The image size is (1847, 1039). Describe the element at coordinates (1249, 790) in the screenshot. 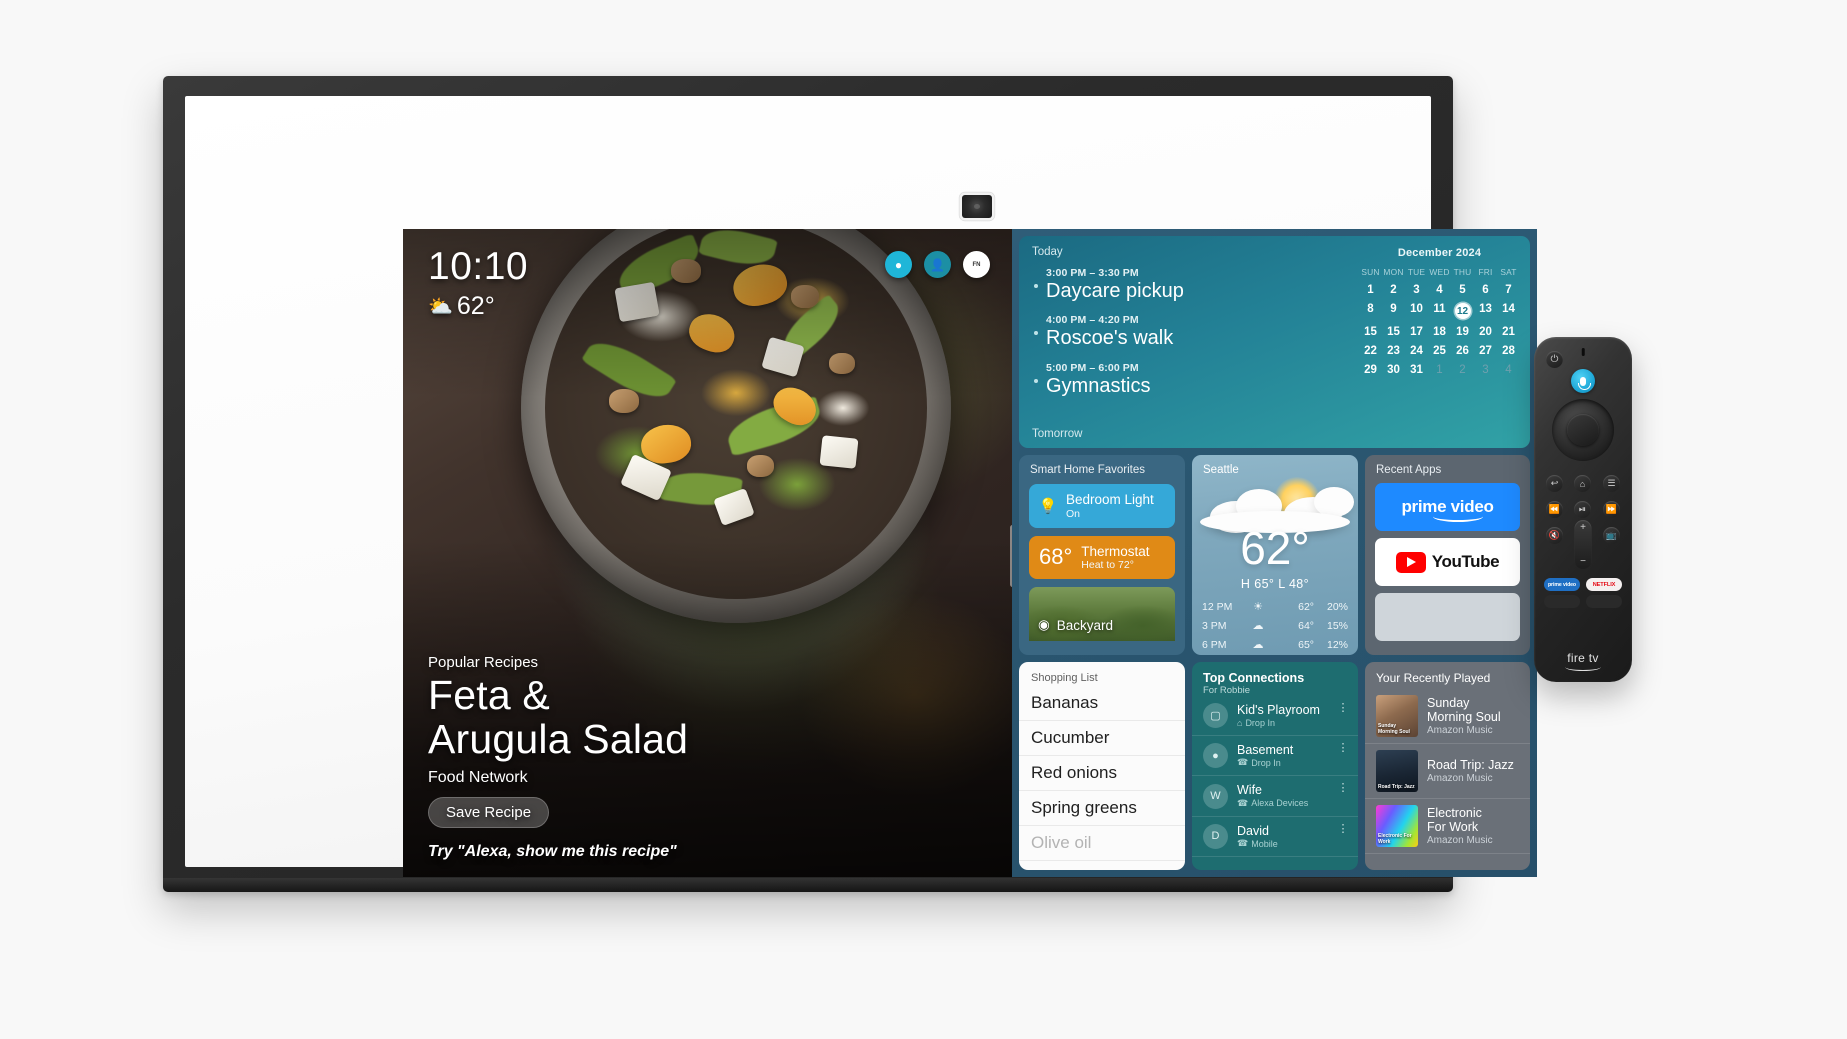

I see `connection-name: Wife` at that location.